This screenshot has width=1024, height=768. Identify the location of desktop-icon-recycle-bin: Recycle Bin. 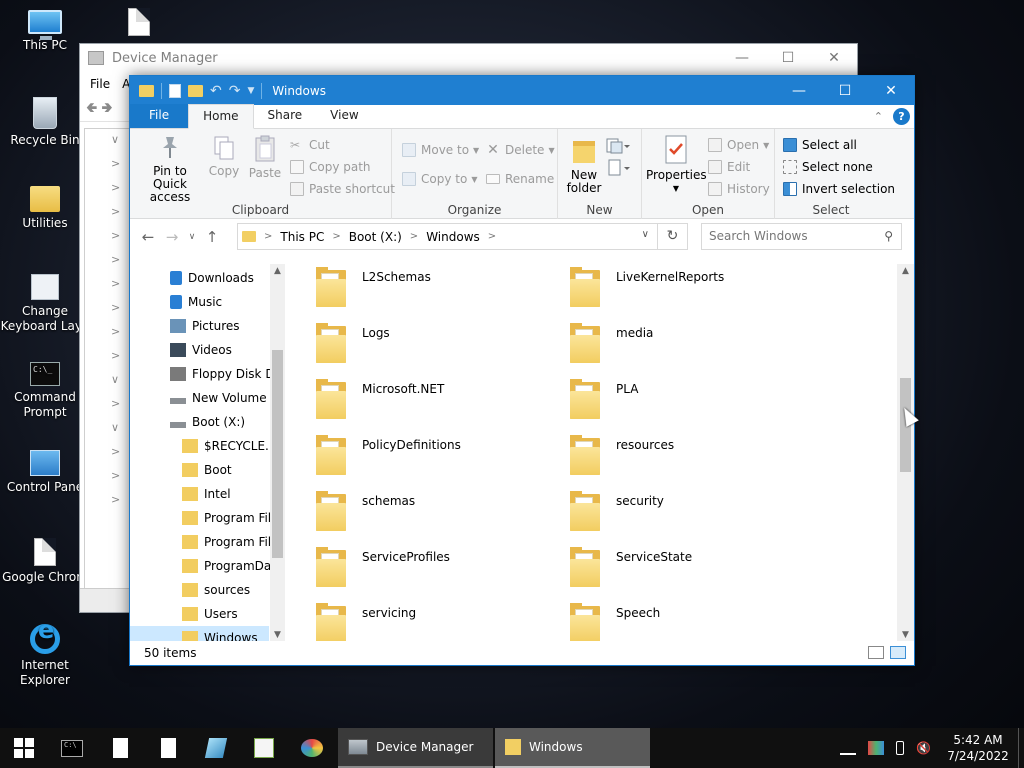
(45, 122).